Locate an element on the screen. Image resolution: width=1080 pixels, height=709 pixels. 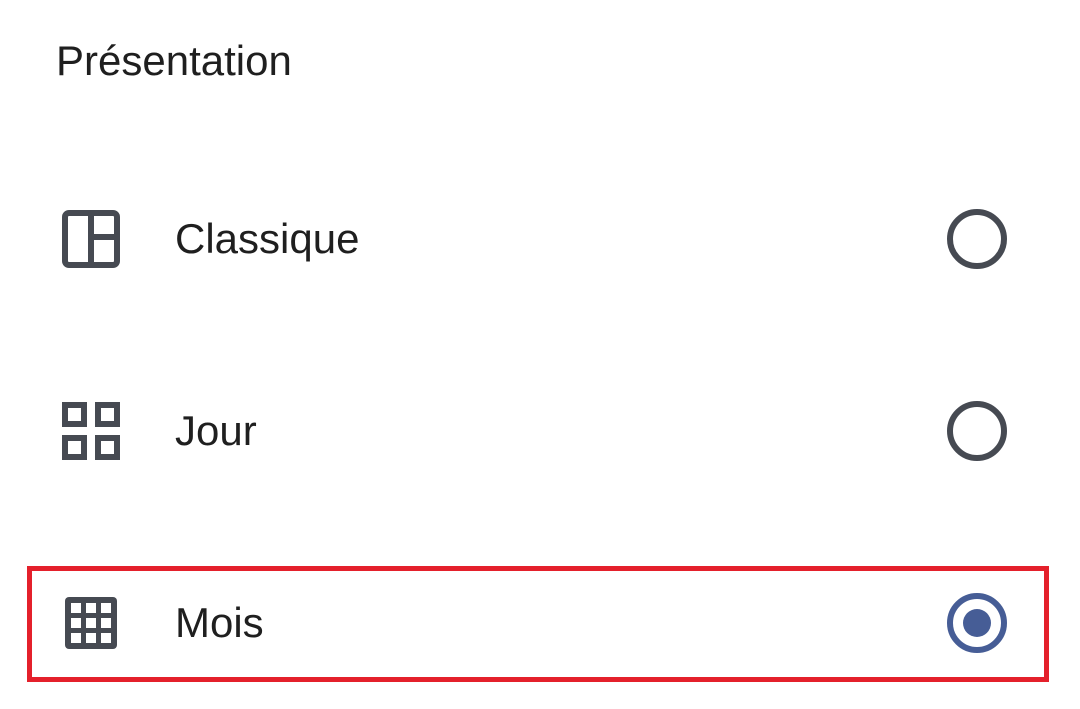
grid-icon is located at coordinates (91, 623).